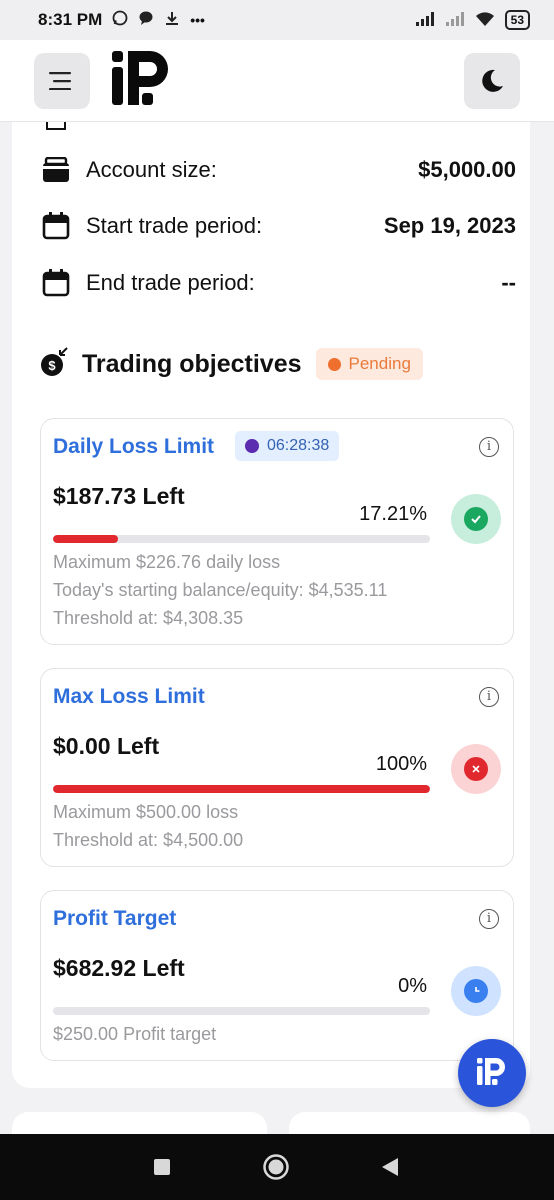  I want to click on brand-fab-button, so click(492, 1073).